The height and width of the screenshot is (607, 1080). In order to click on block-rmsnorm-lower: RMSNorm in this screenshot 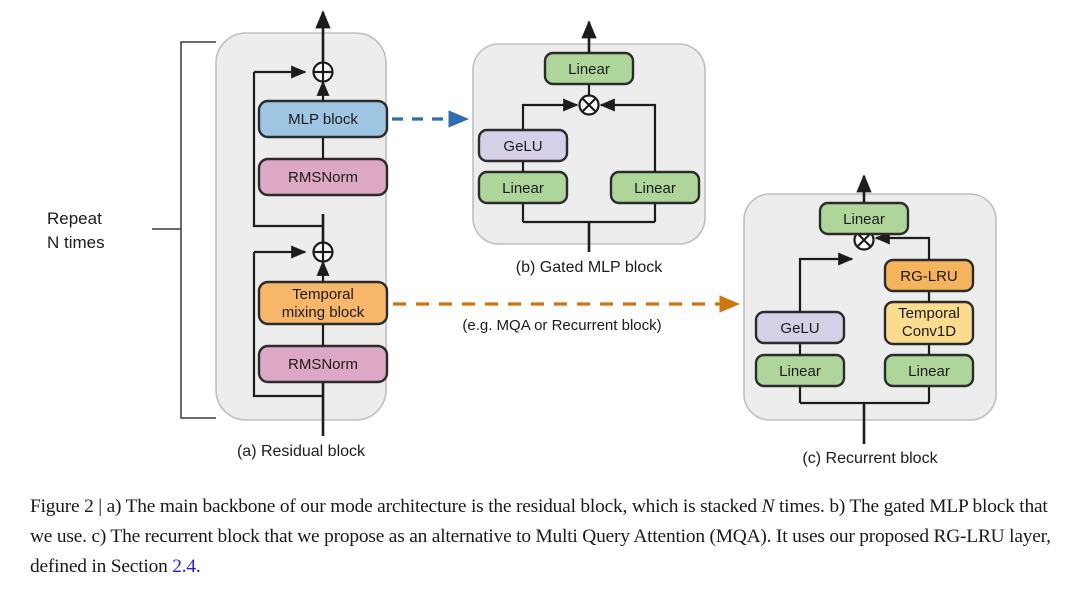, I will do `click(323, 364)`.